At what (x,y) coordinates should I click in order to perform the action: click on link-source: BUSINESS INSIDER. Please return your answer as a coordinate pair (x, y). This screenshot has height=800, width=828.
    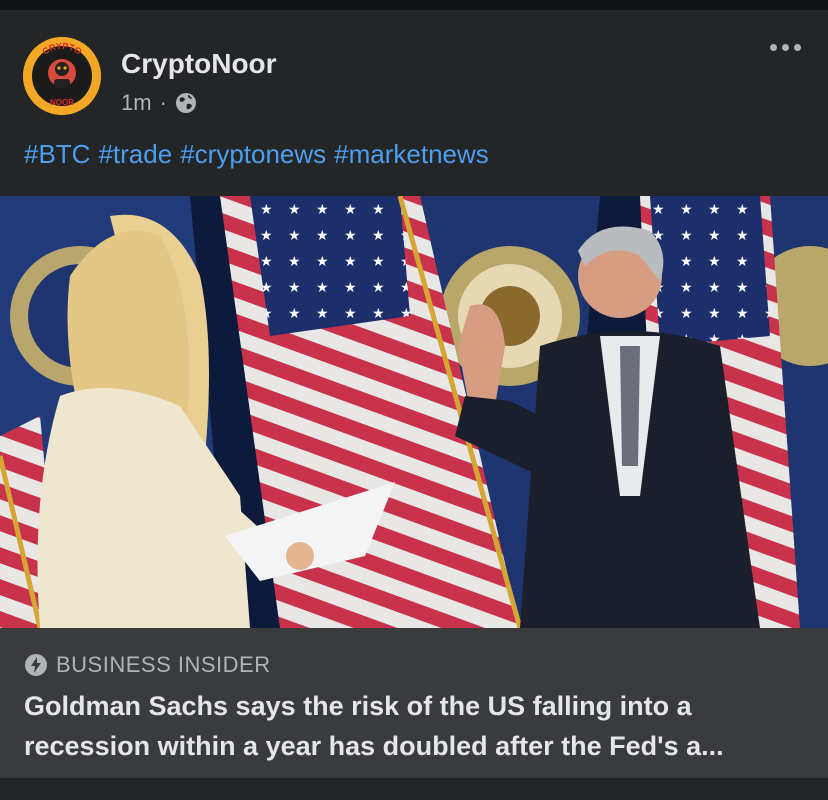
    Looking at the image, I should click on (147, 665).